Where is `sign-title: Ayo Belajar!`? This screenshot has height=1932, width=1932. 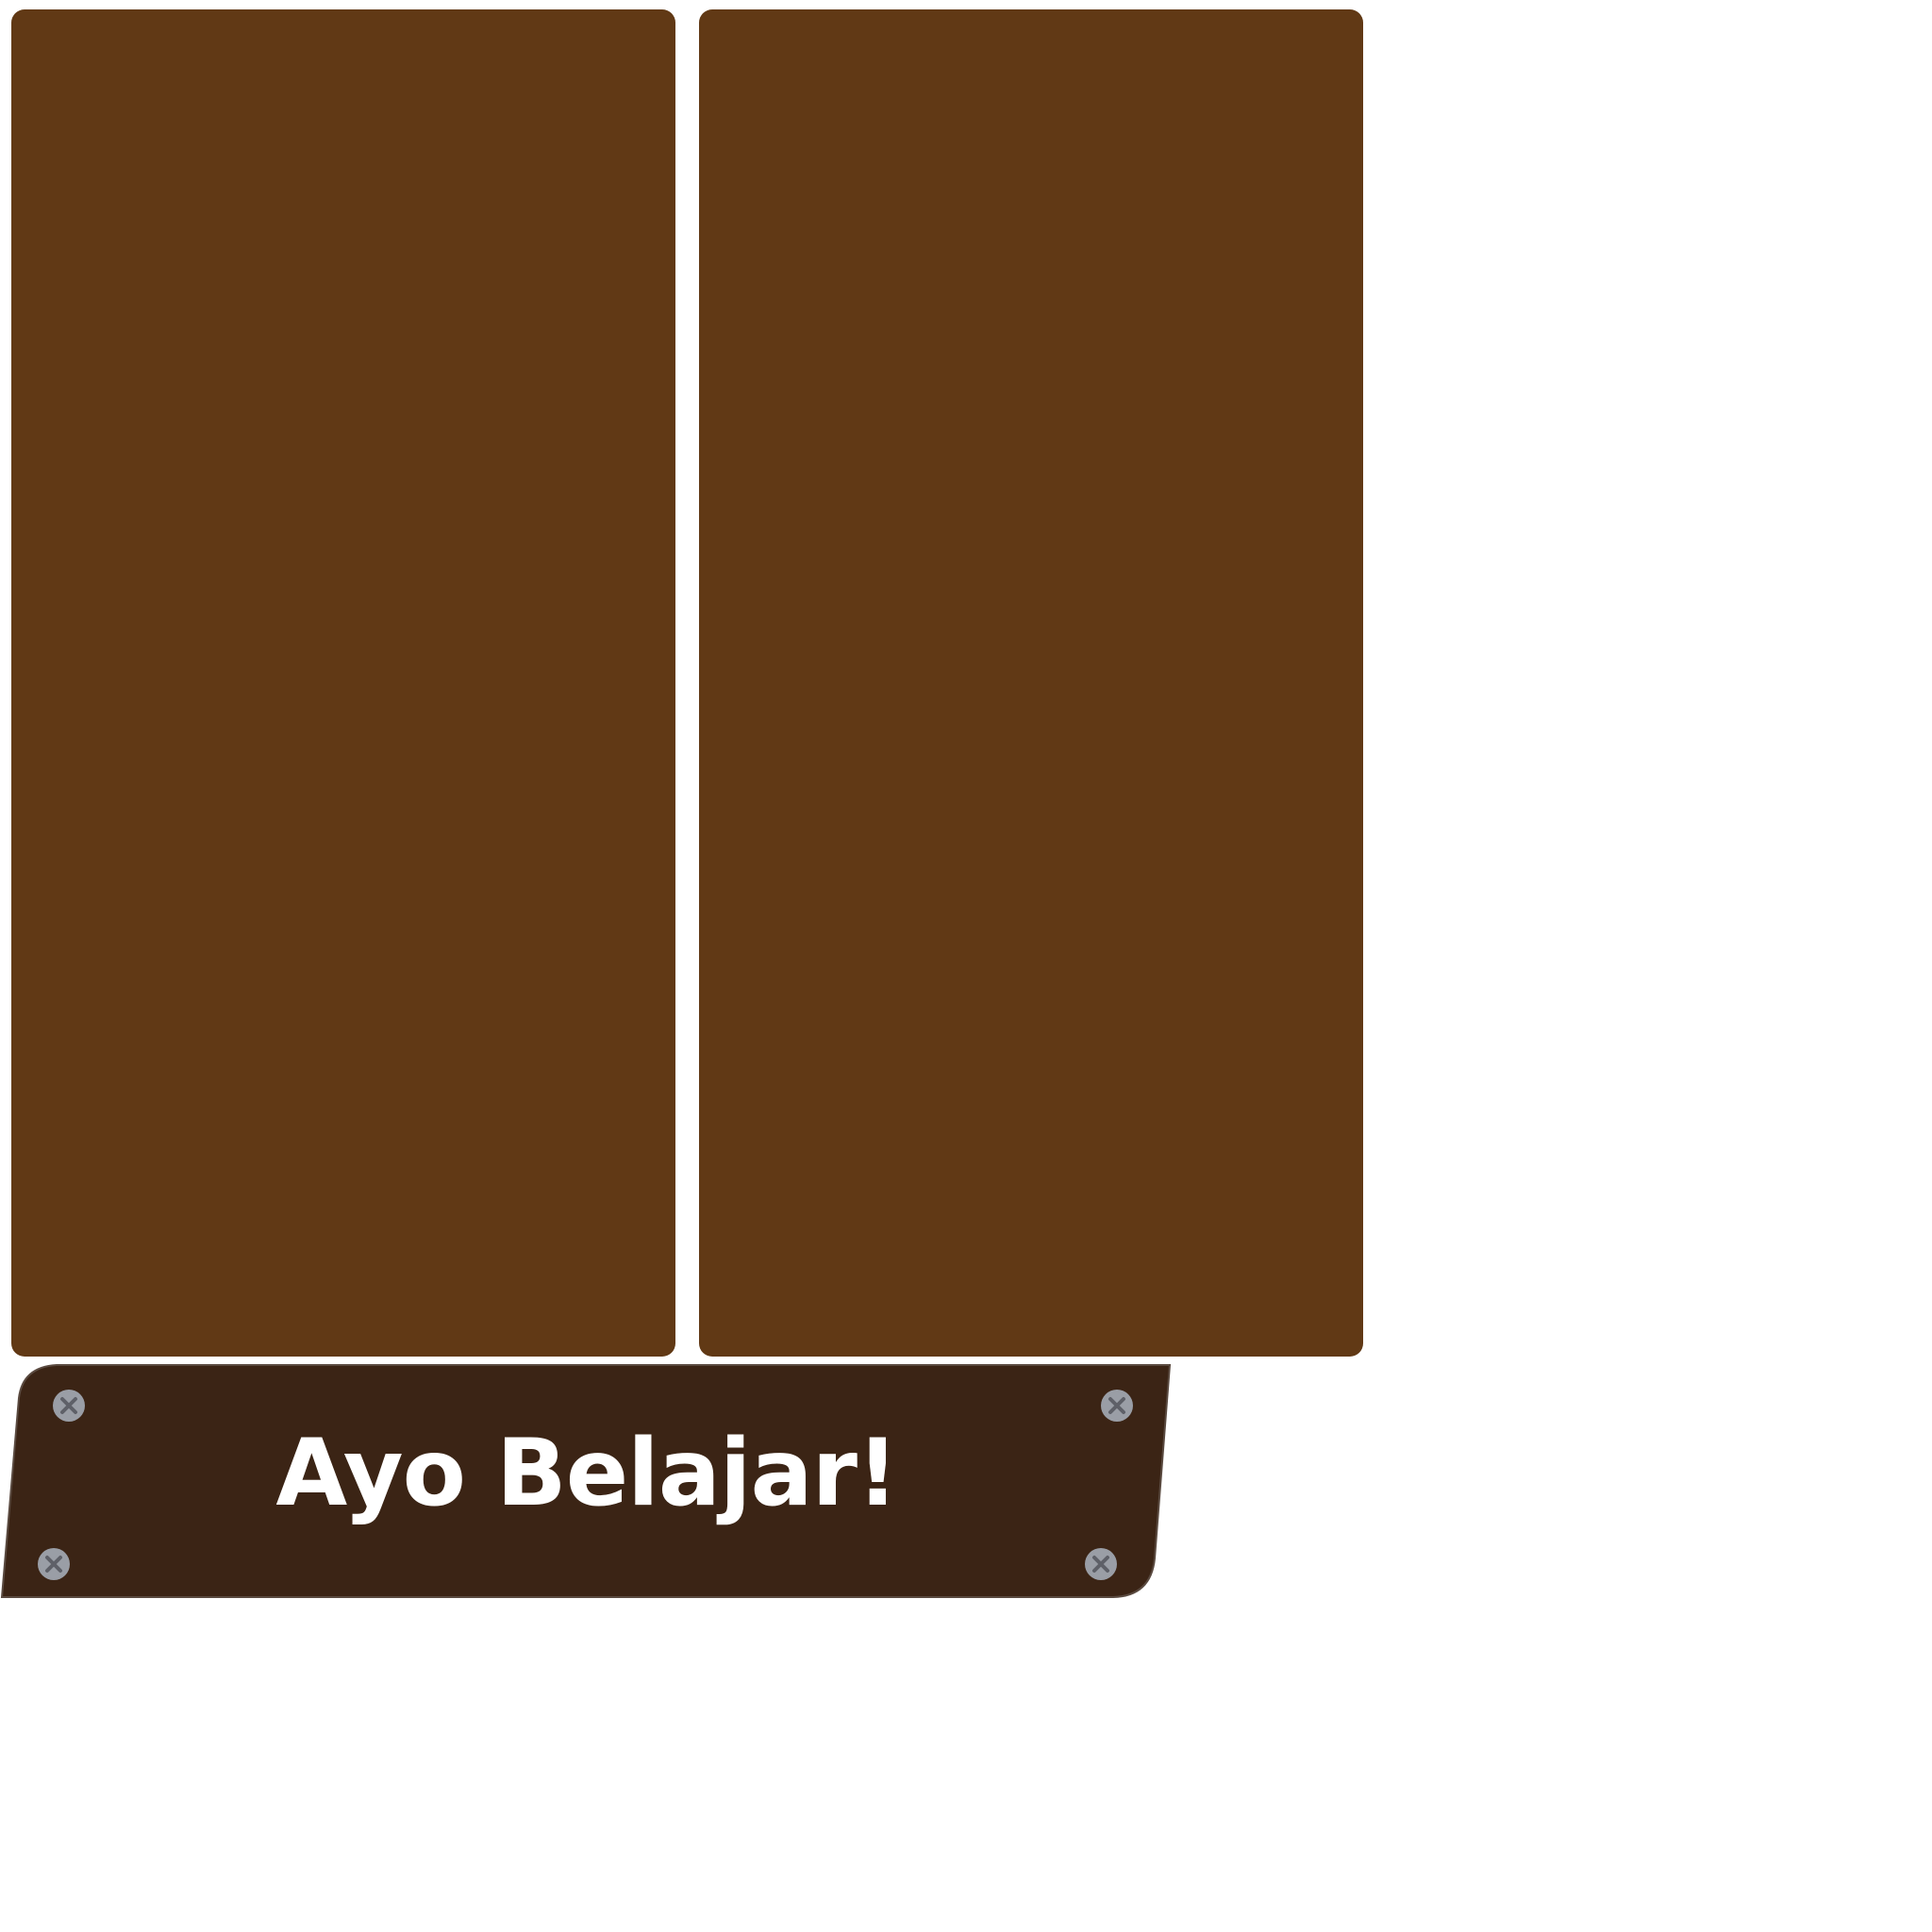
sign-title: Ayo Belajar! is located at coordinates (587, 1473).